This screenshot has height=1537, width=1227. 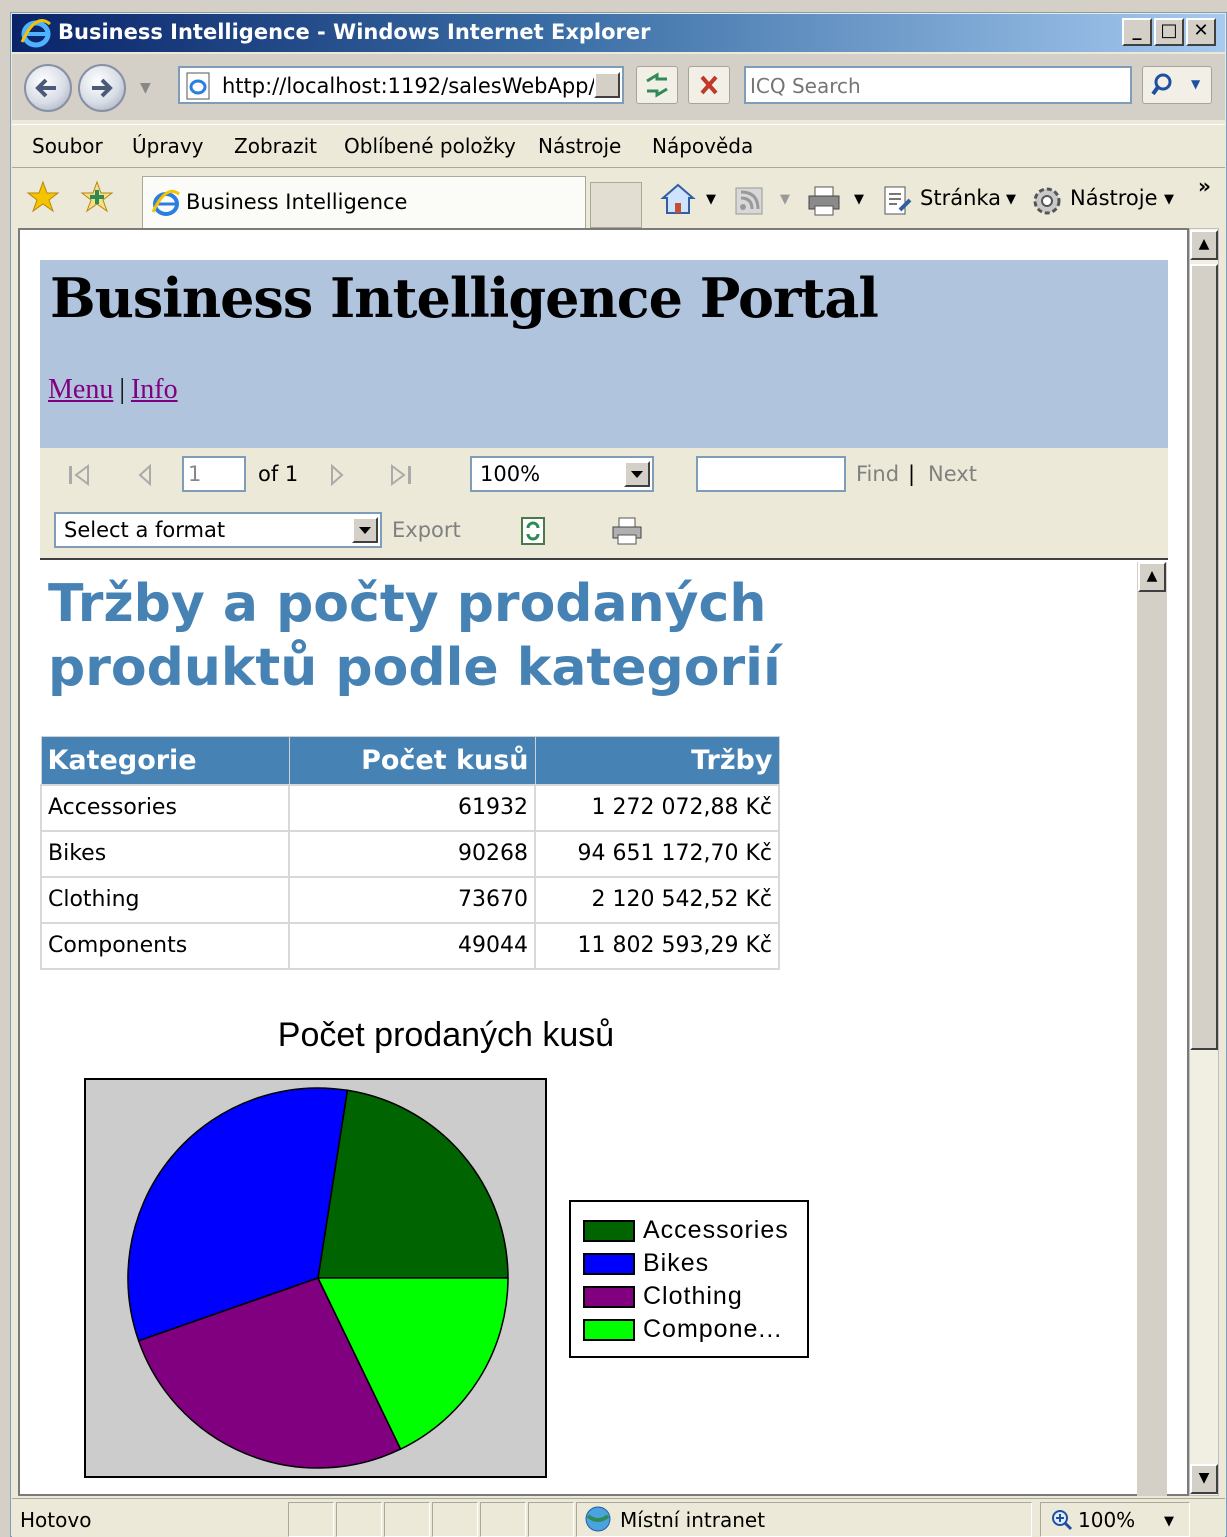 What do you see at coordinates (1106, 1520) in the screenshot?
I see `zoom-level: 100%` at bounding box center [1106, 1520].